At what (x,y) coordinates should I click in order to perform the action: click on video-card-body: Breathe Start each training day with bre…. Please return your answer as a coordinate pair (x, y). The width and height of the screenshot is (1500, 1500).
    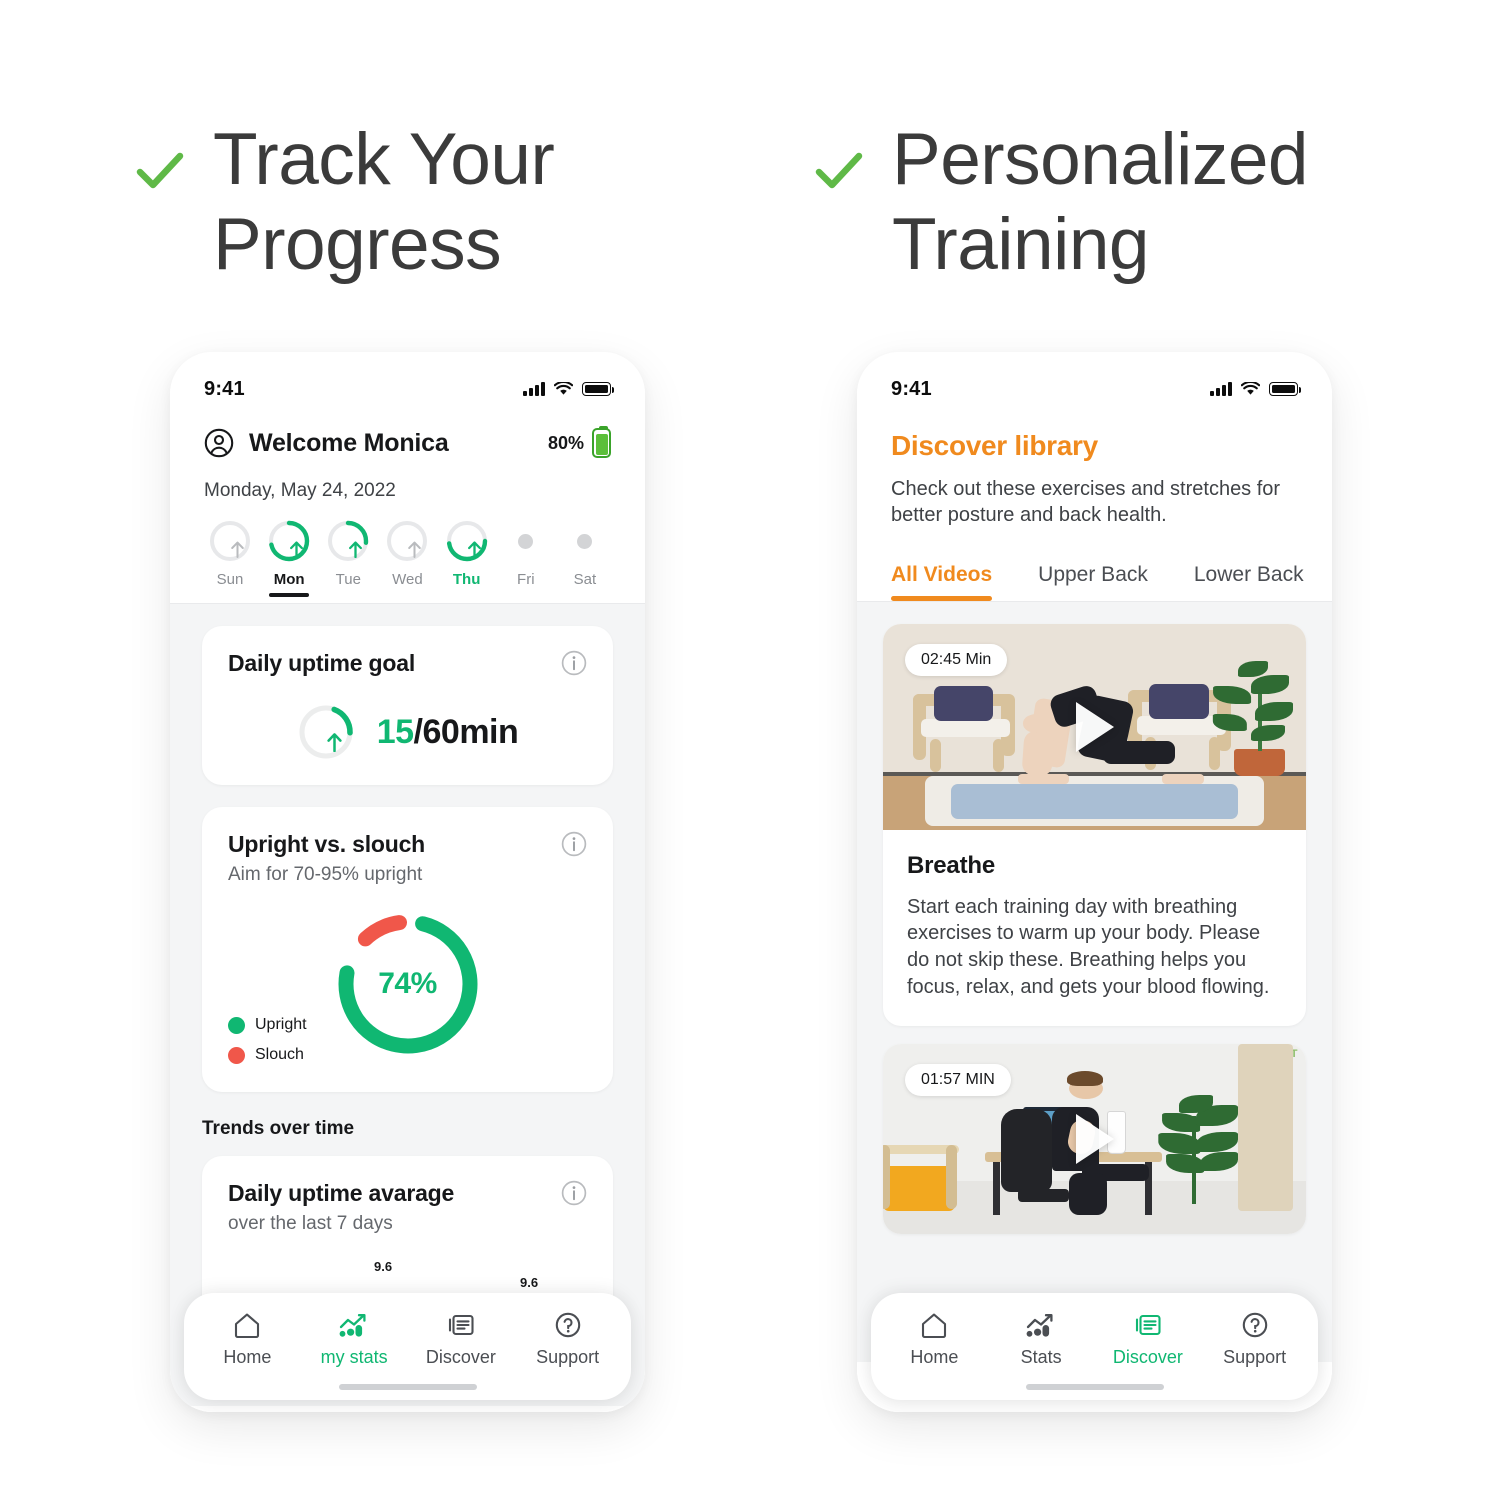
    Looking at the image, I should click on (1094, 928).